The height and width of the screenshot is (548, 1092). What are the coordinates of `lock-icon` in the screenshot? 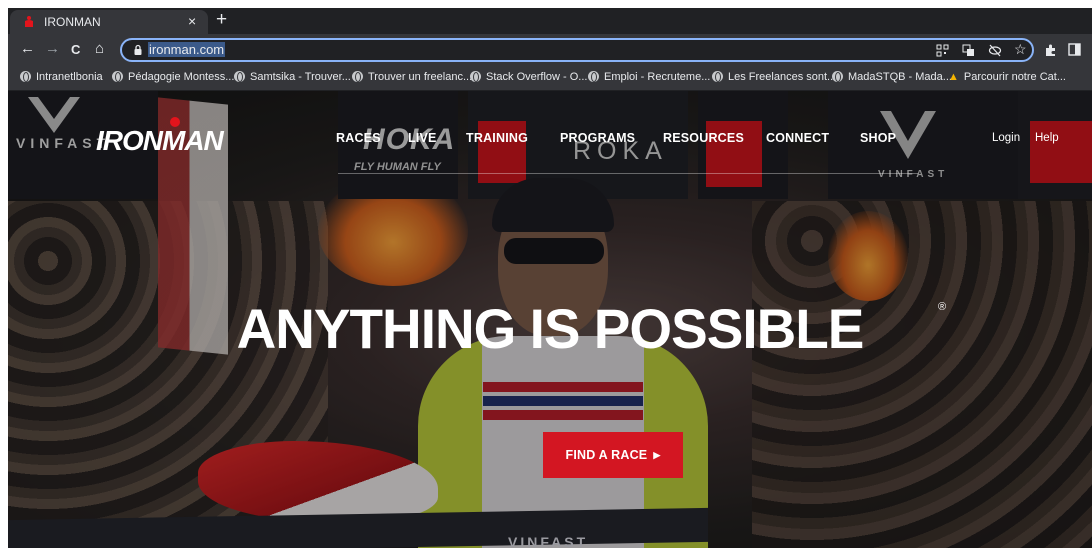 It's located at (138, 50).